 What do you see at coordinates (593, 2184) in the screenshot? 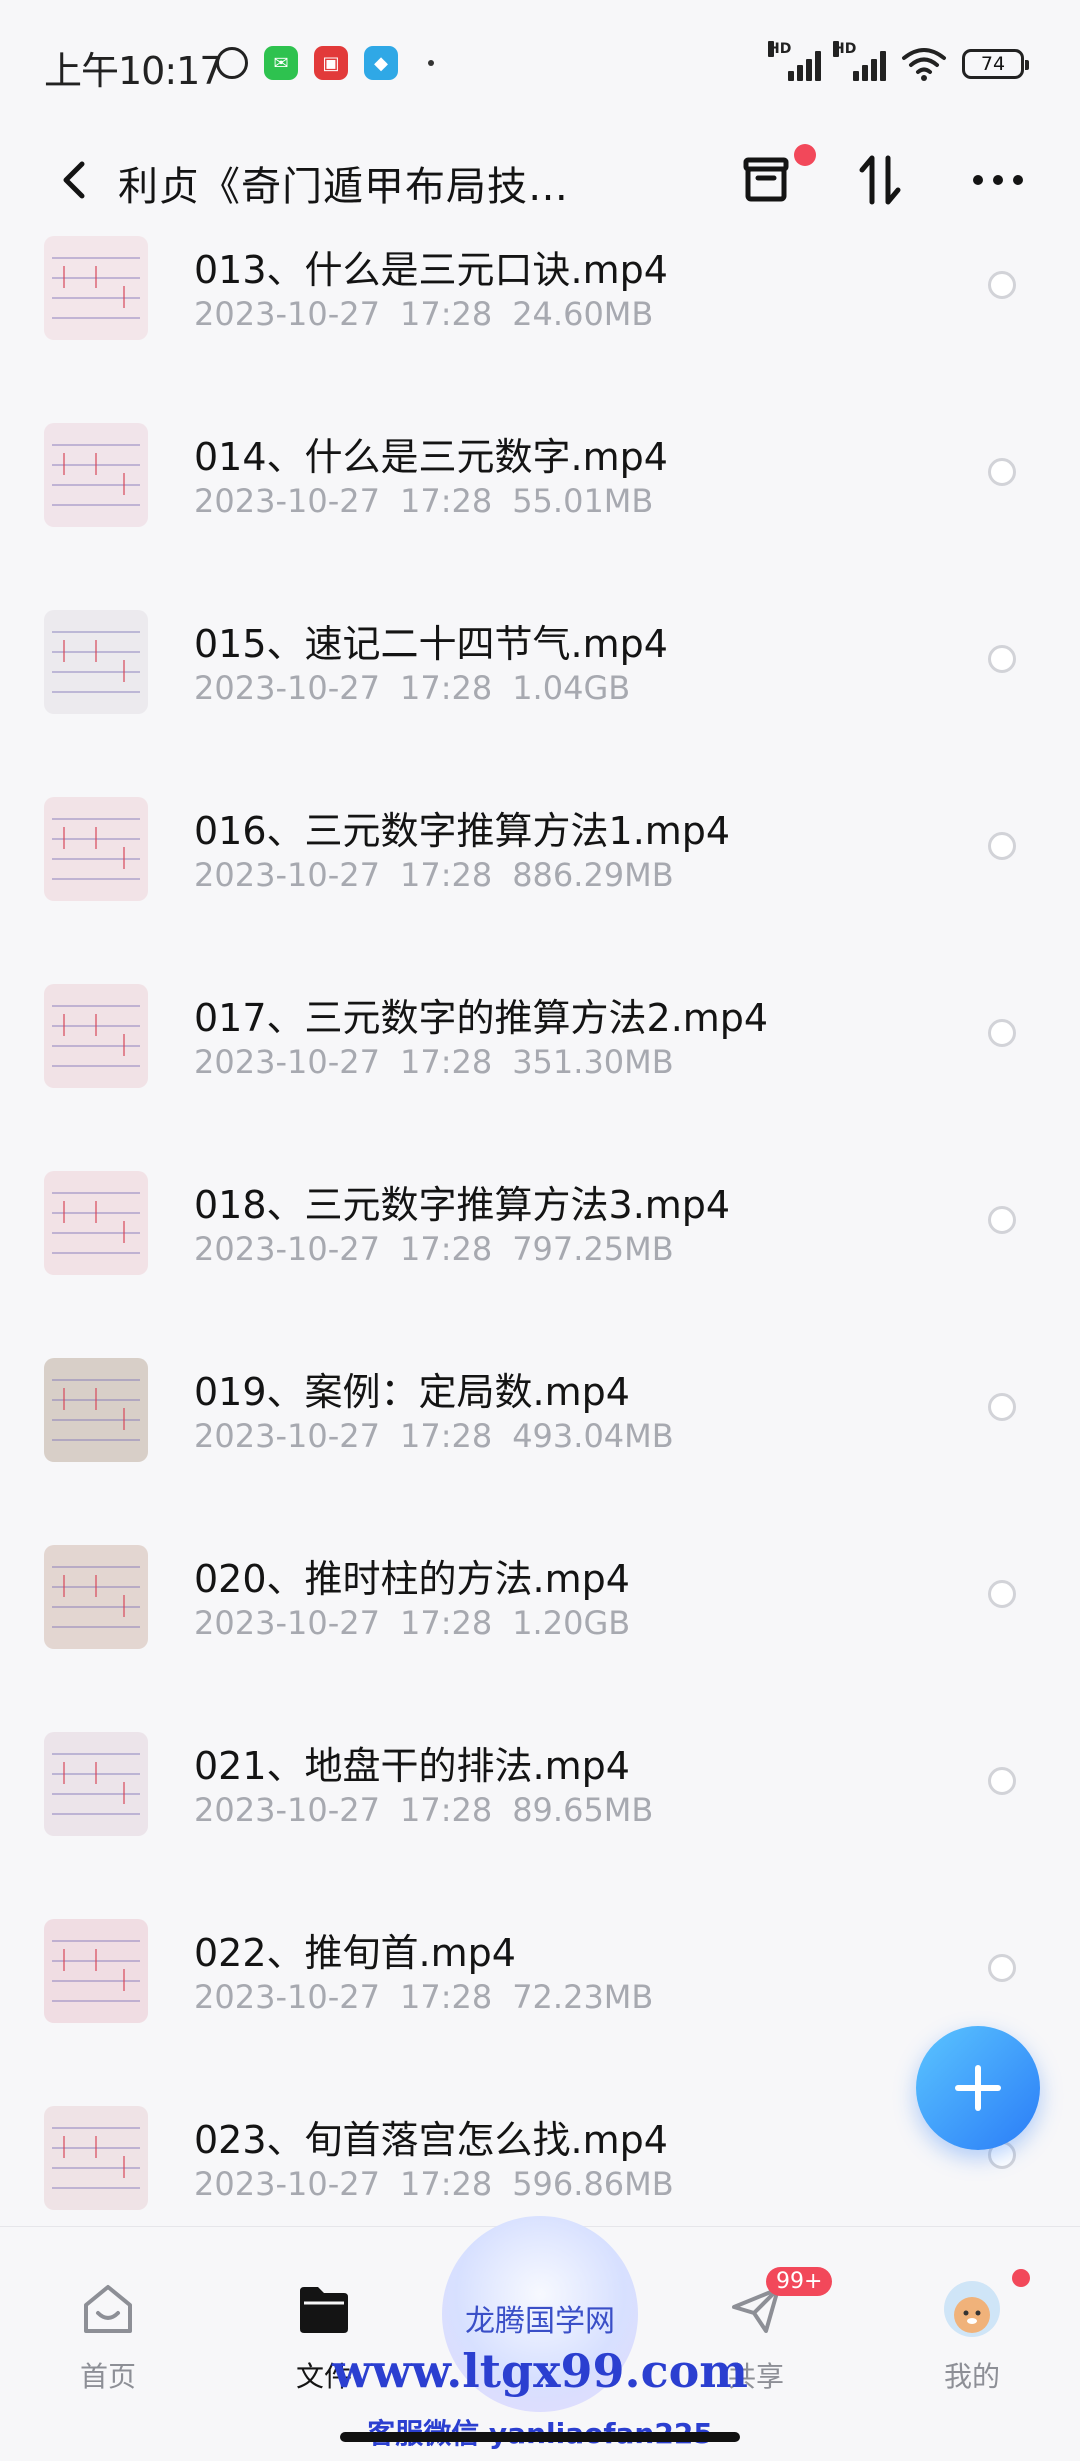
I see `file-size: 596.86MB` at bounding box center [593, 2184].